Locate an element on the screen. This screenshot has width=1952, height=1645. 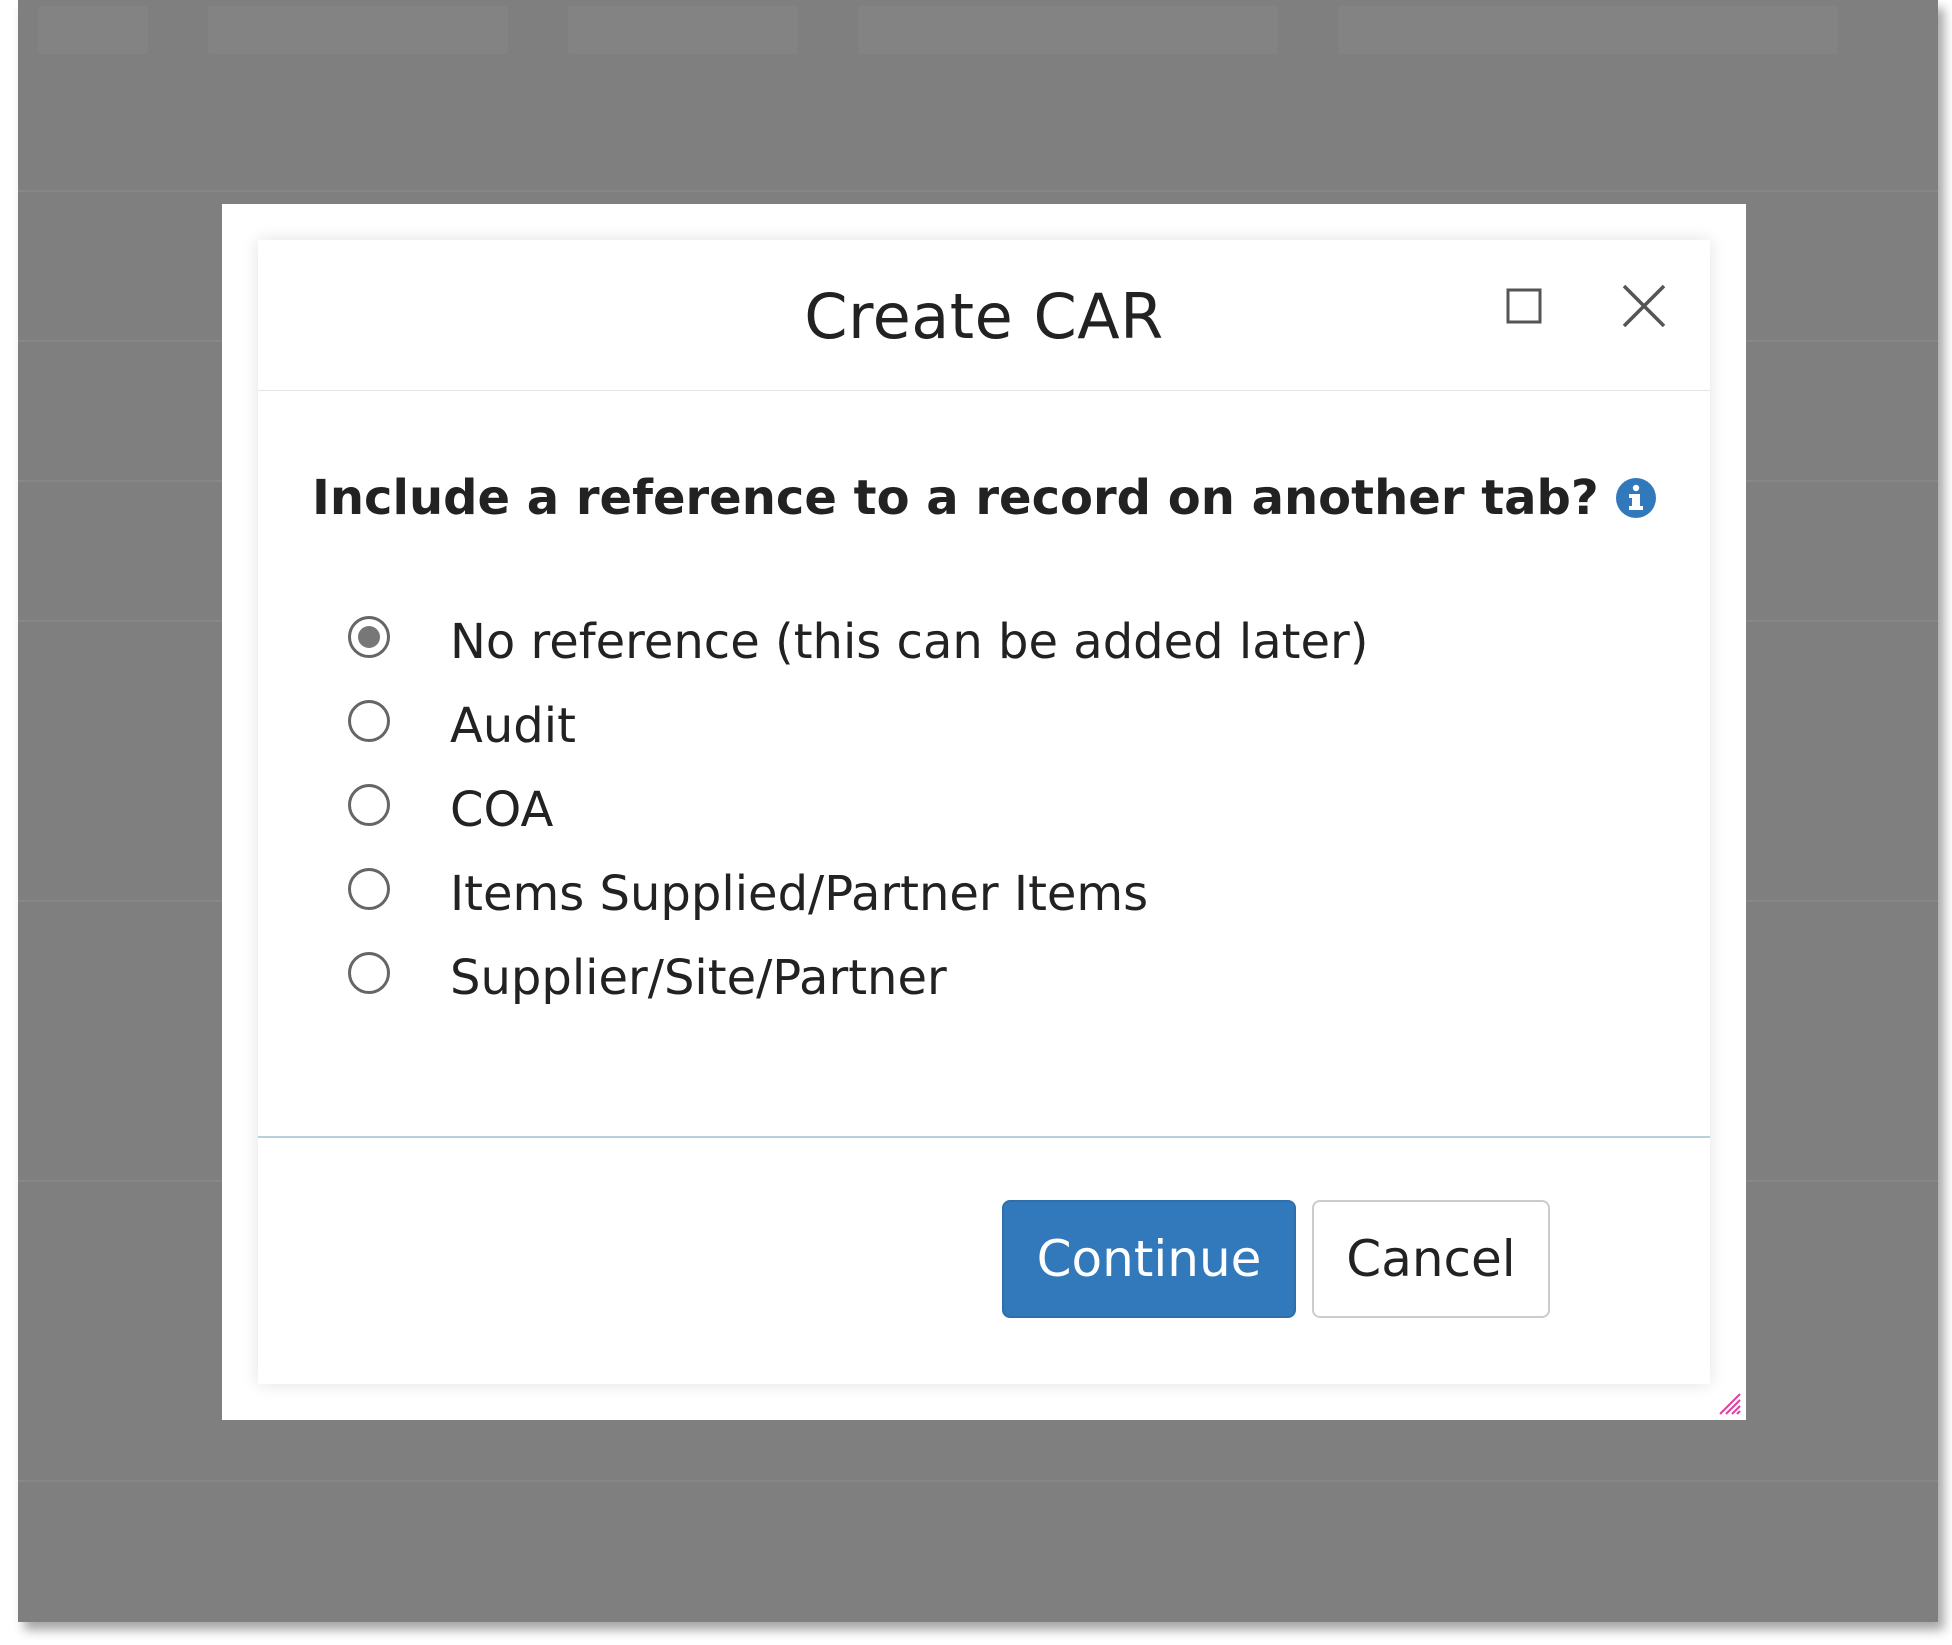
dialog-header: Create CAR is located at coordinates (984, 315).